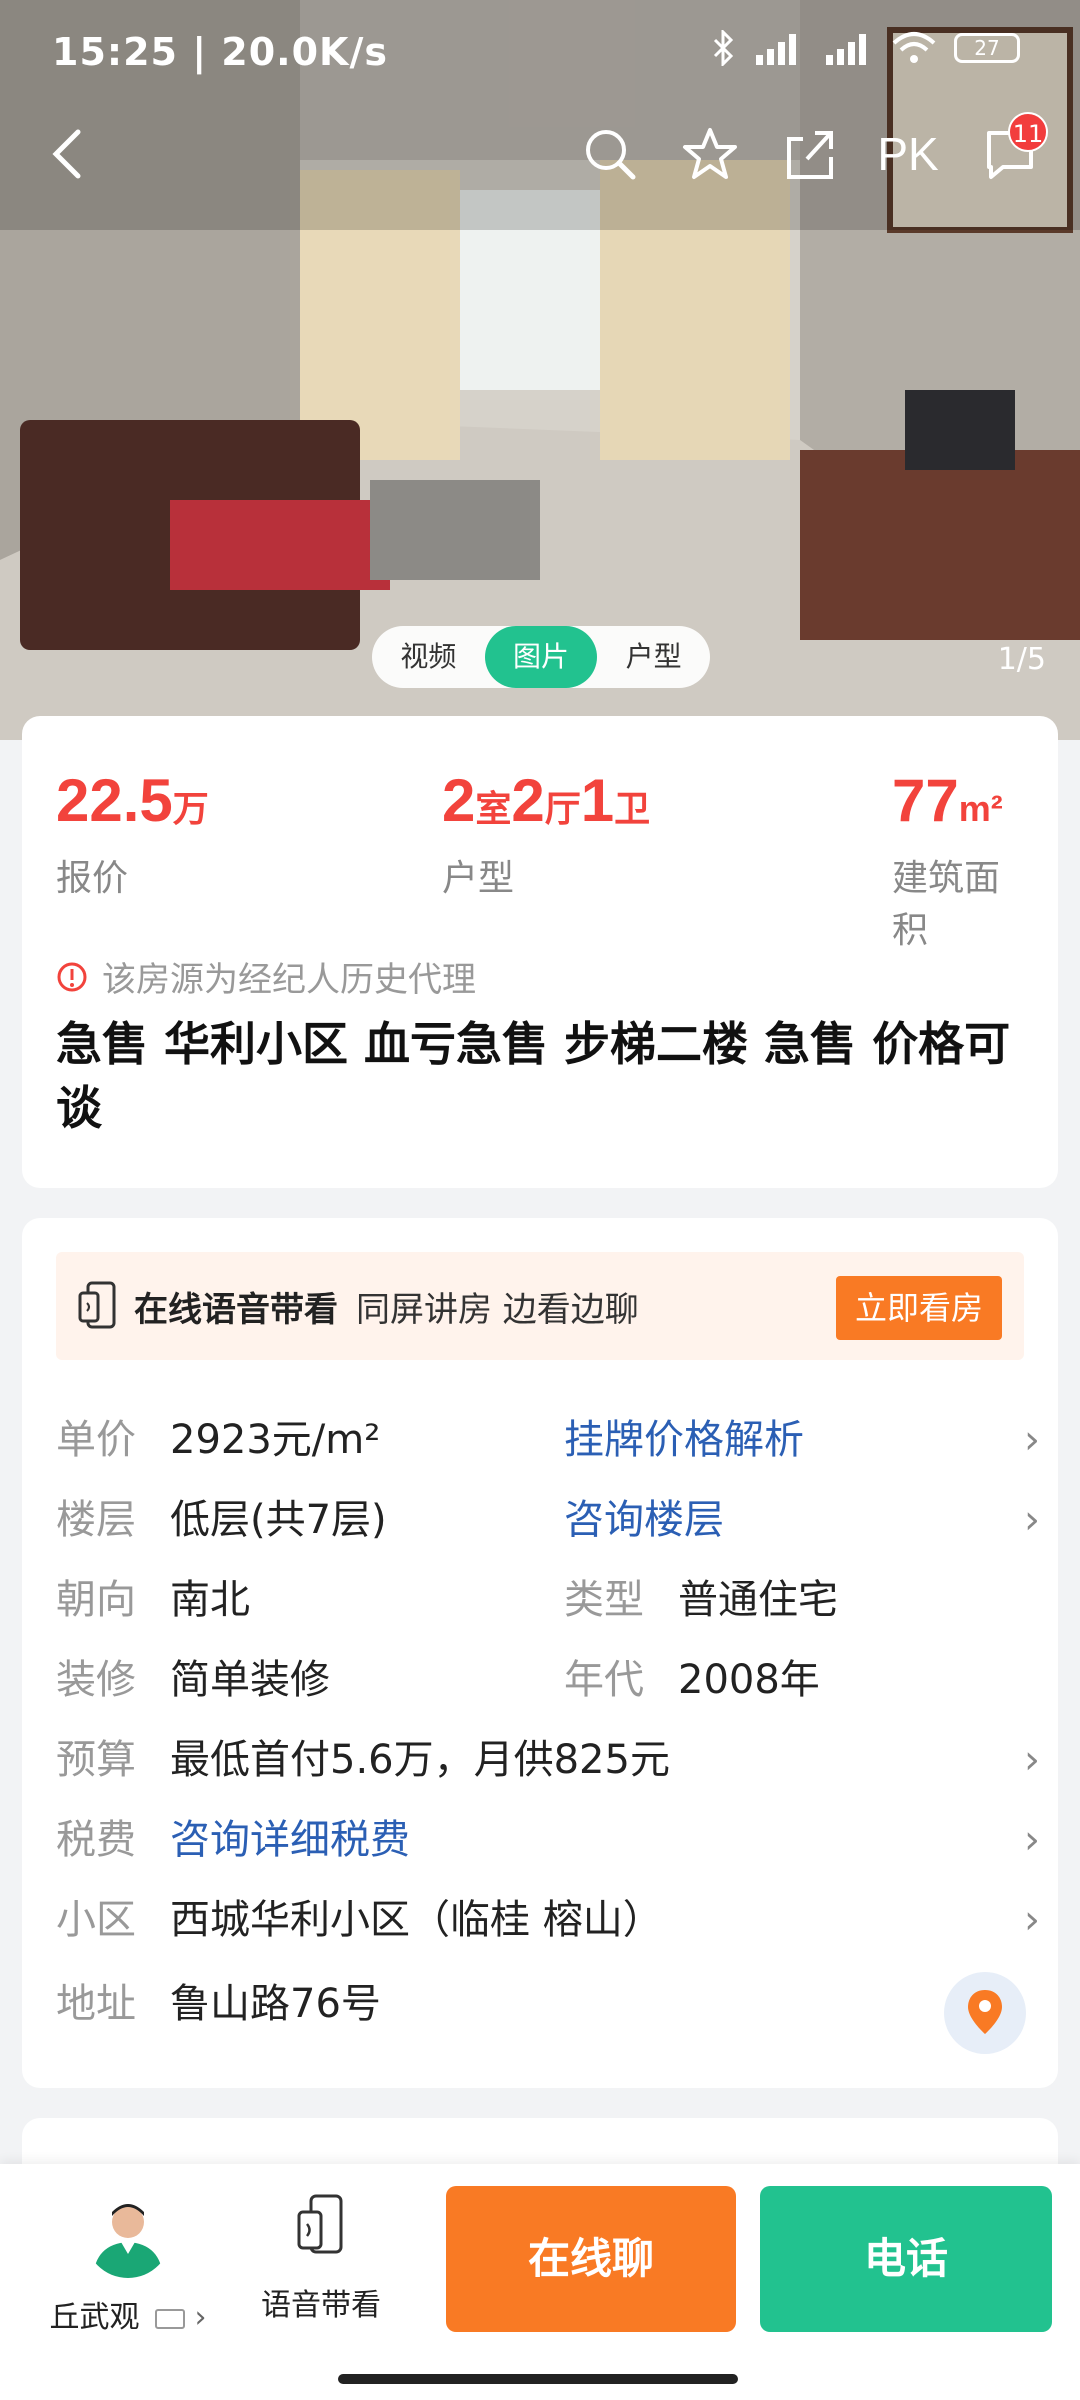  What do you see at coordinates (210, 1600) in the screenshot?
I see `orientation-value: 南北` at bounding box center [210, 1600].